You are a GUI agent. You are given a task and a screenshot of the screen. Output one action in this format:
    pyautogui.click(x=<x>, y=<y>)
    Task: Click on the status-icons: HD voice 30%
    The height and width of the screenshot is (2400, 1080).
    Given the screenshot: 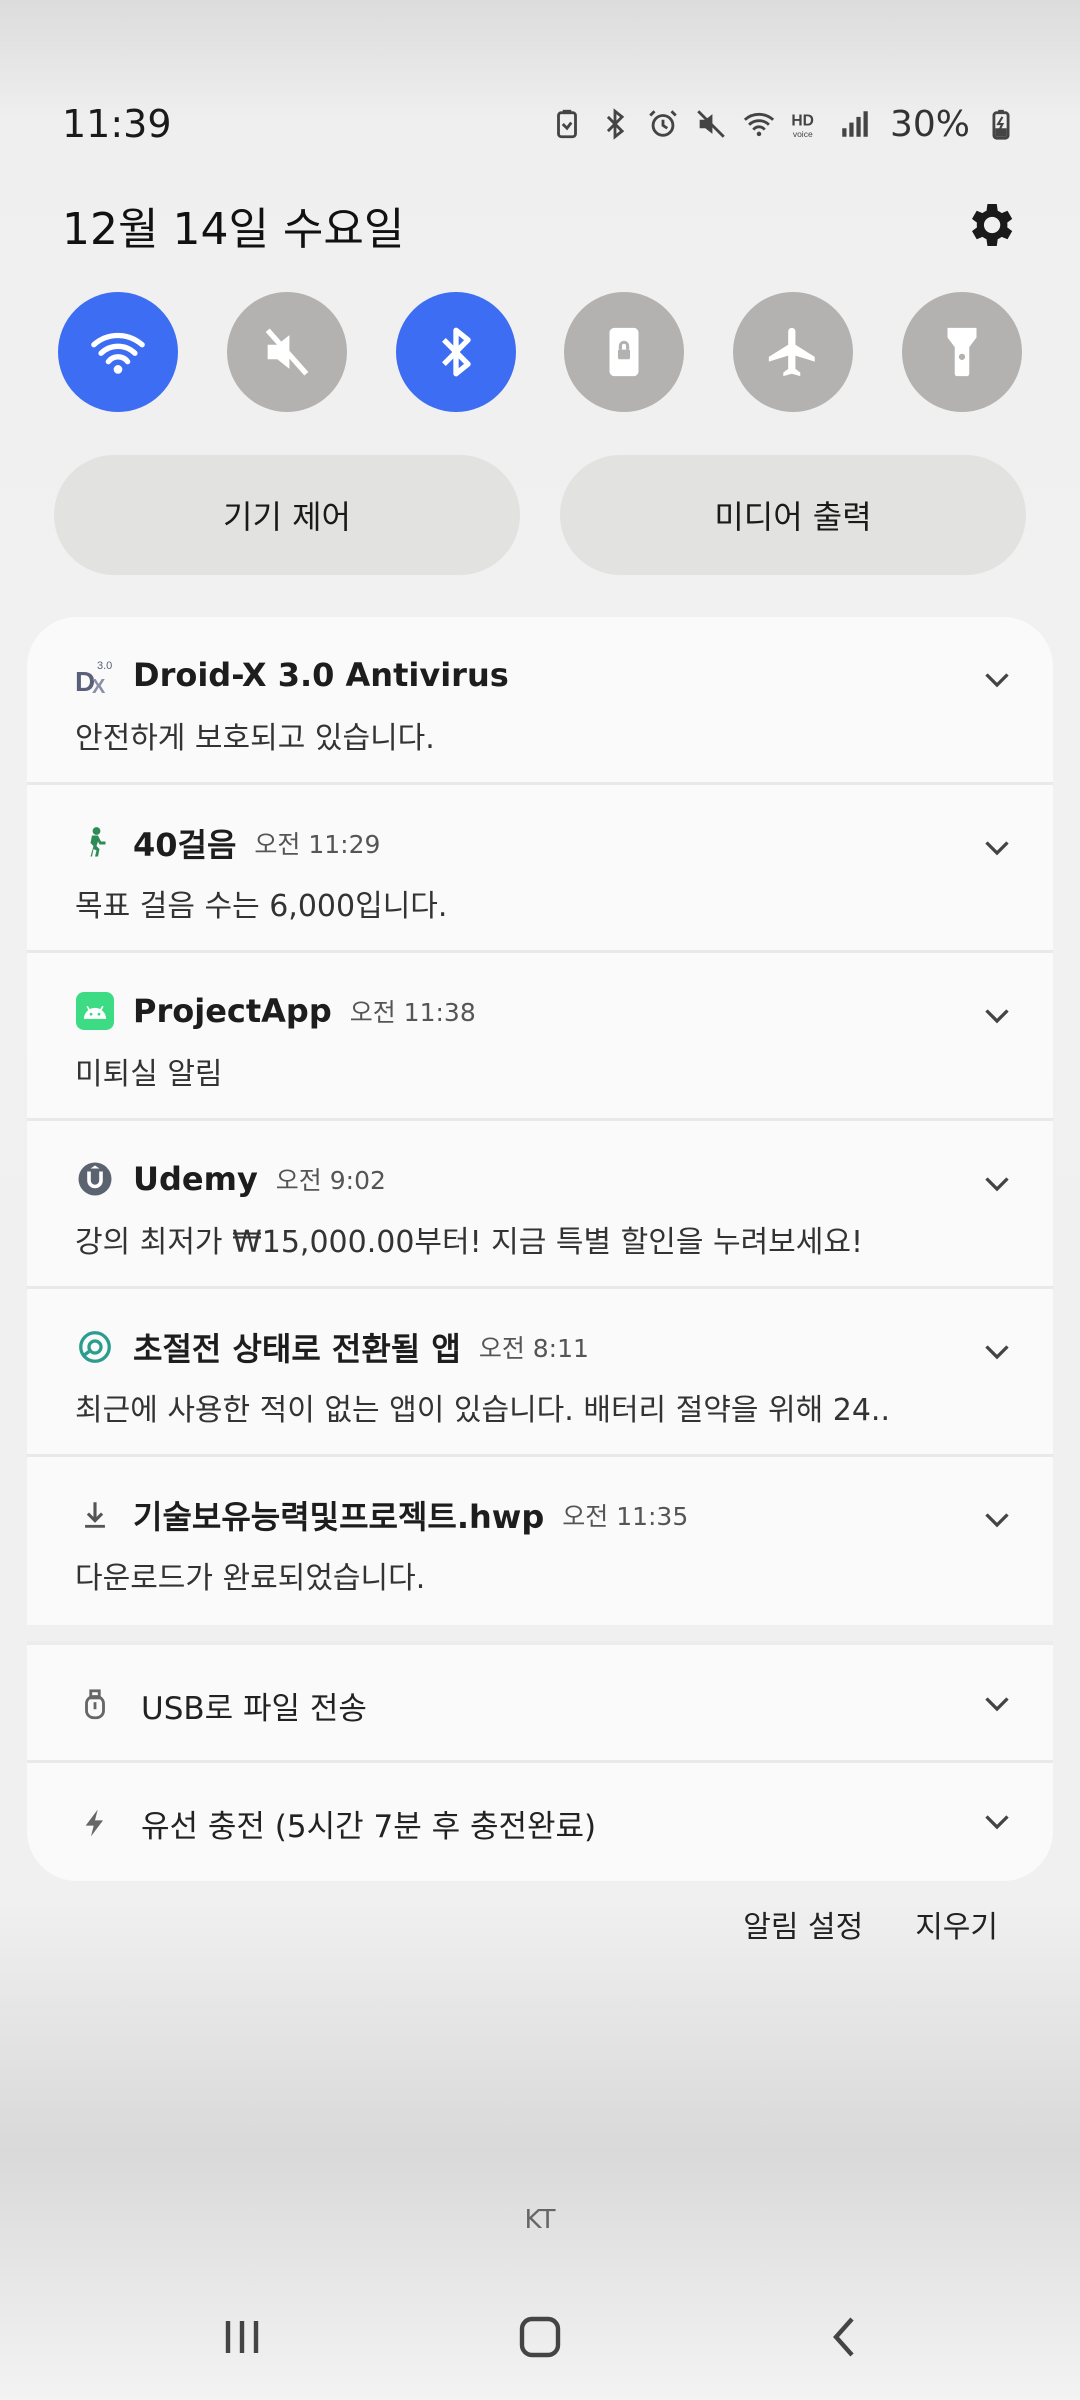 What is the action you would take?
    pyautogui.click(x=784, y=124)
    